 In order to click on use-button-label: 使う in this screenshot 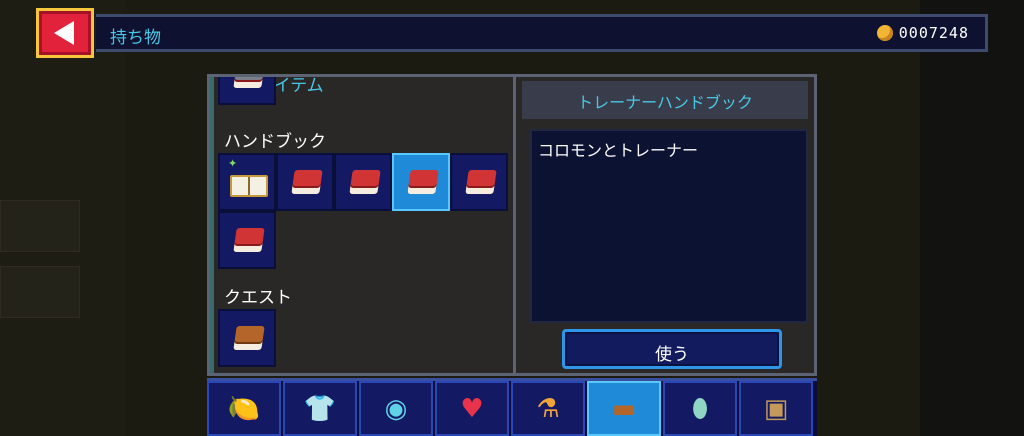, I will do `click(672, 355)`.